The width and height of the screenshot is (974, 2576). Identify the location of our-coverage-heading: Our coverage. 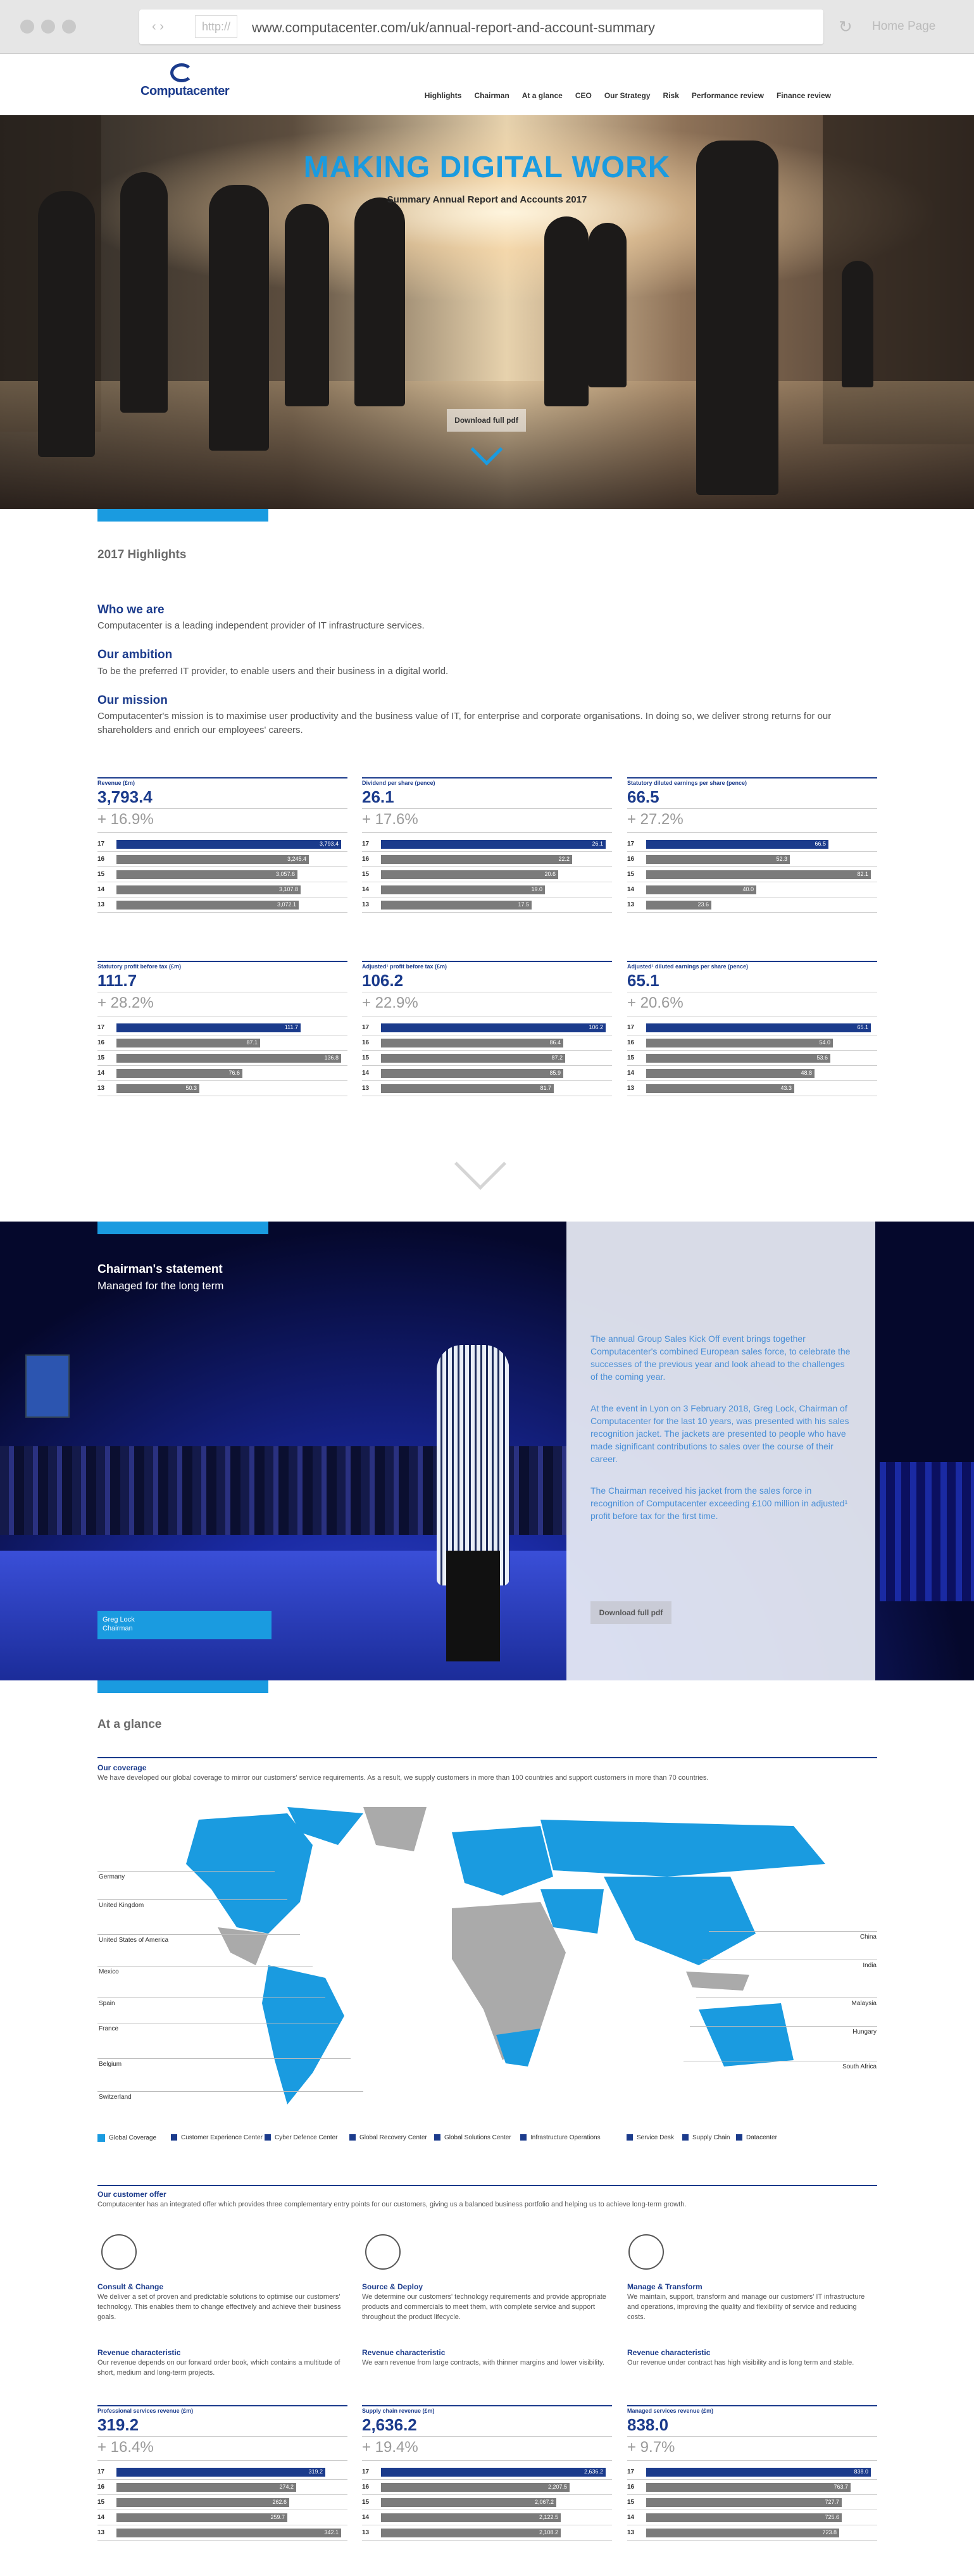
(122, 1768).